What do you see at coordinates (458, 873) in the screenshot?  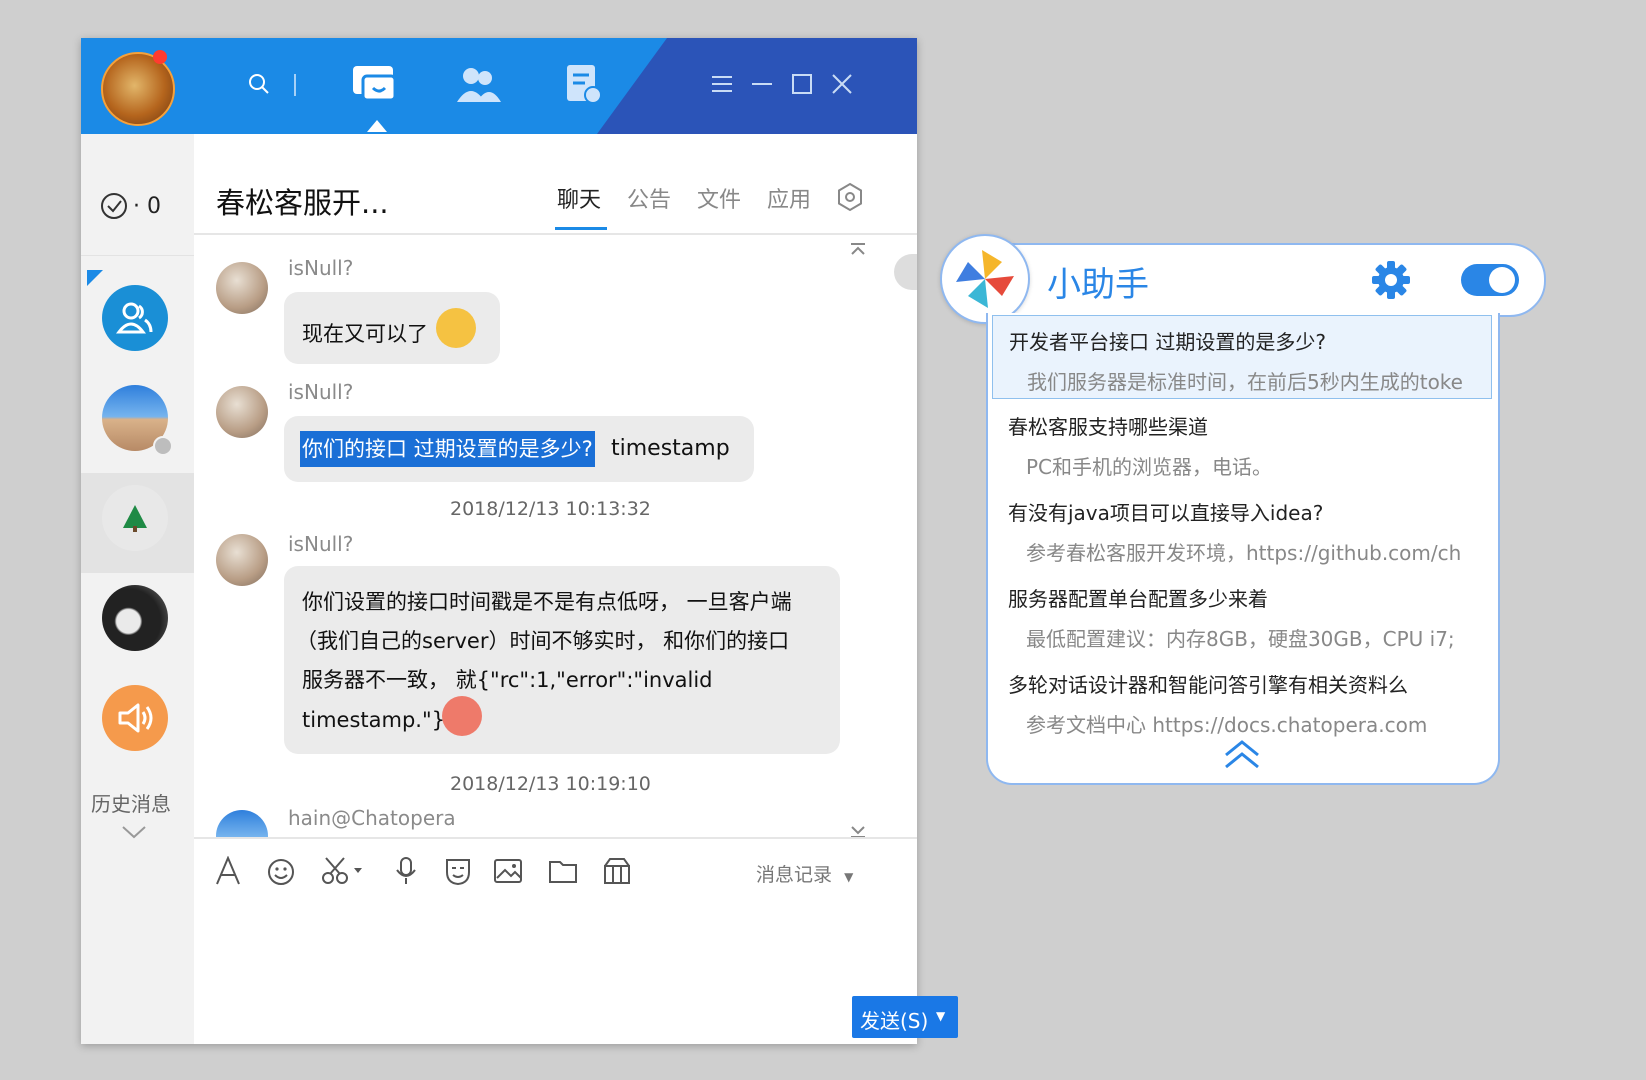 I see `sticker-icon` at bounding box center [458, 873].